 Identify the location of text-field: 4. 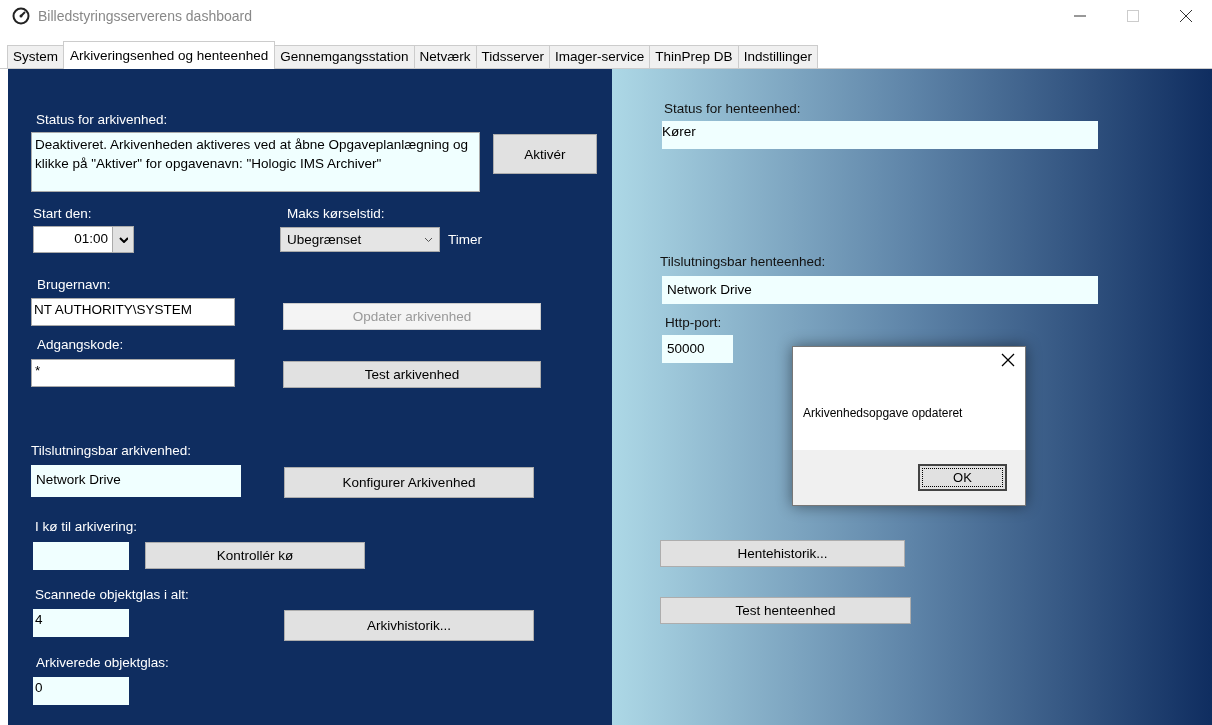
(81, 623).